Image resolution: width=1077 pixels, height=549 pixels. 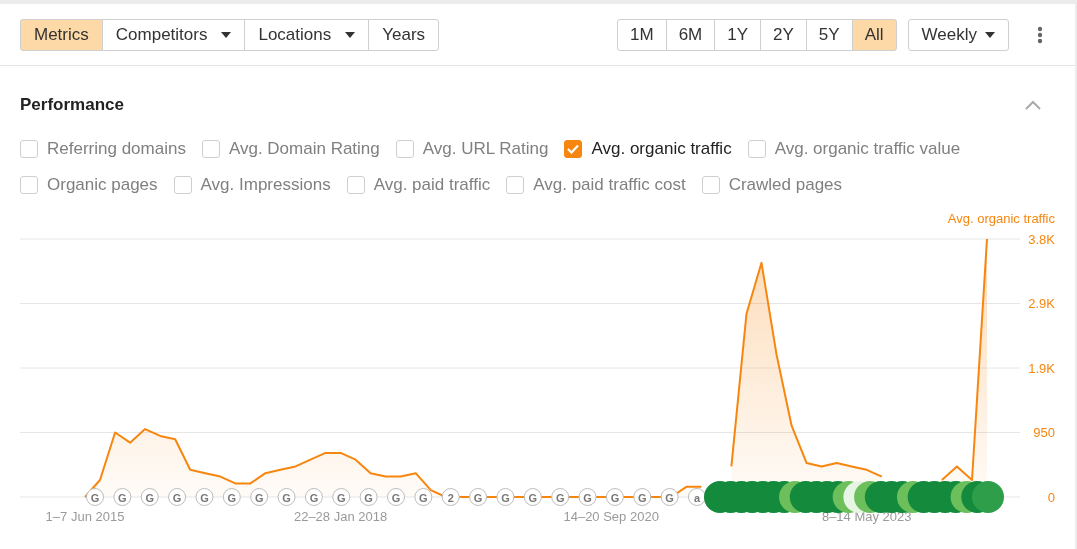 I want to click on view-tab: Competitors, so click(x=173, y=34).